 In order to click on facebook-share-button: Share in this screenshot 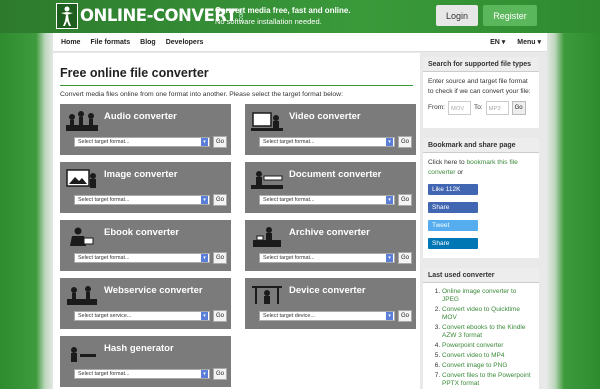, I will do `click(453, 207)`.